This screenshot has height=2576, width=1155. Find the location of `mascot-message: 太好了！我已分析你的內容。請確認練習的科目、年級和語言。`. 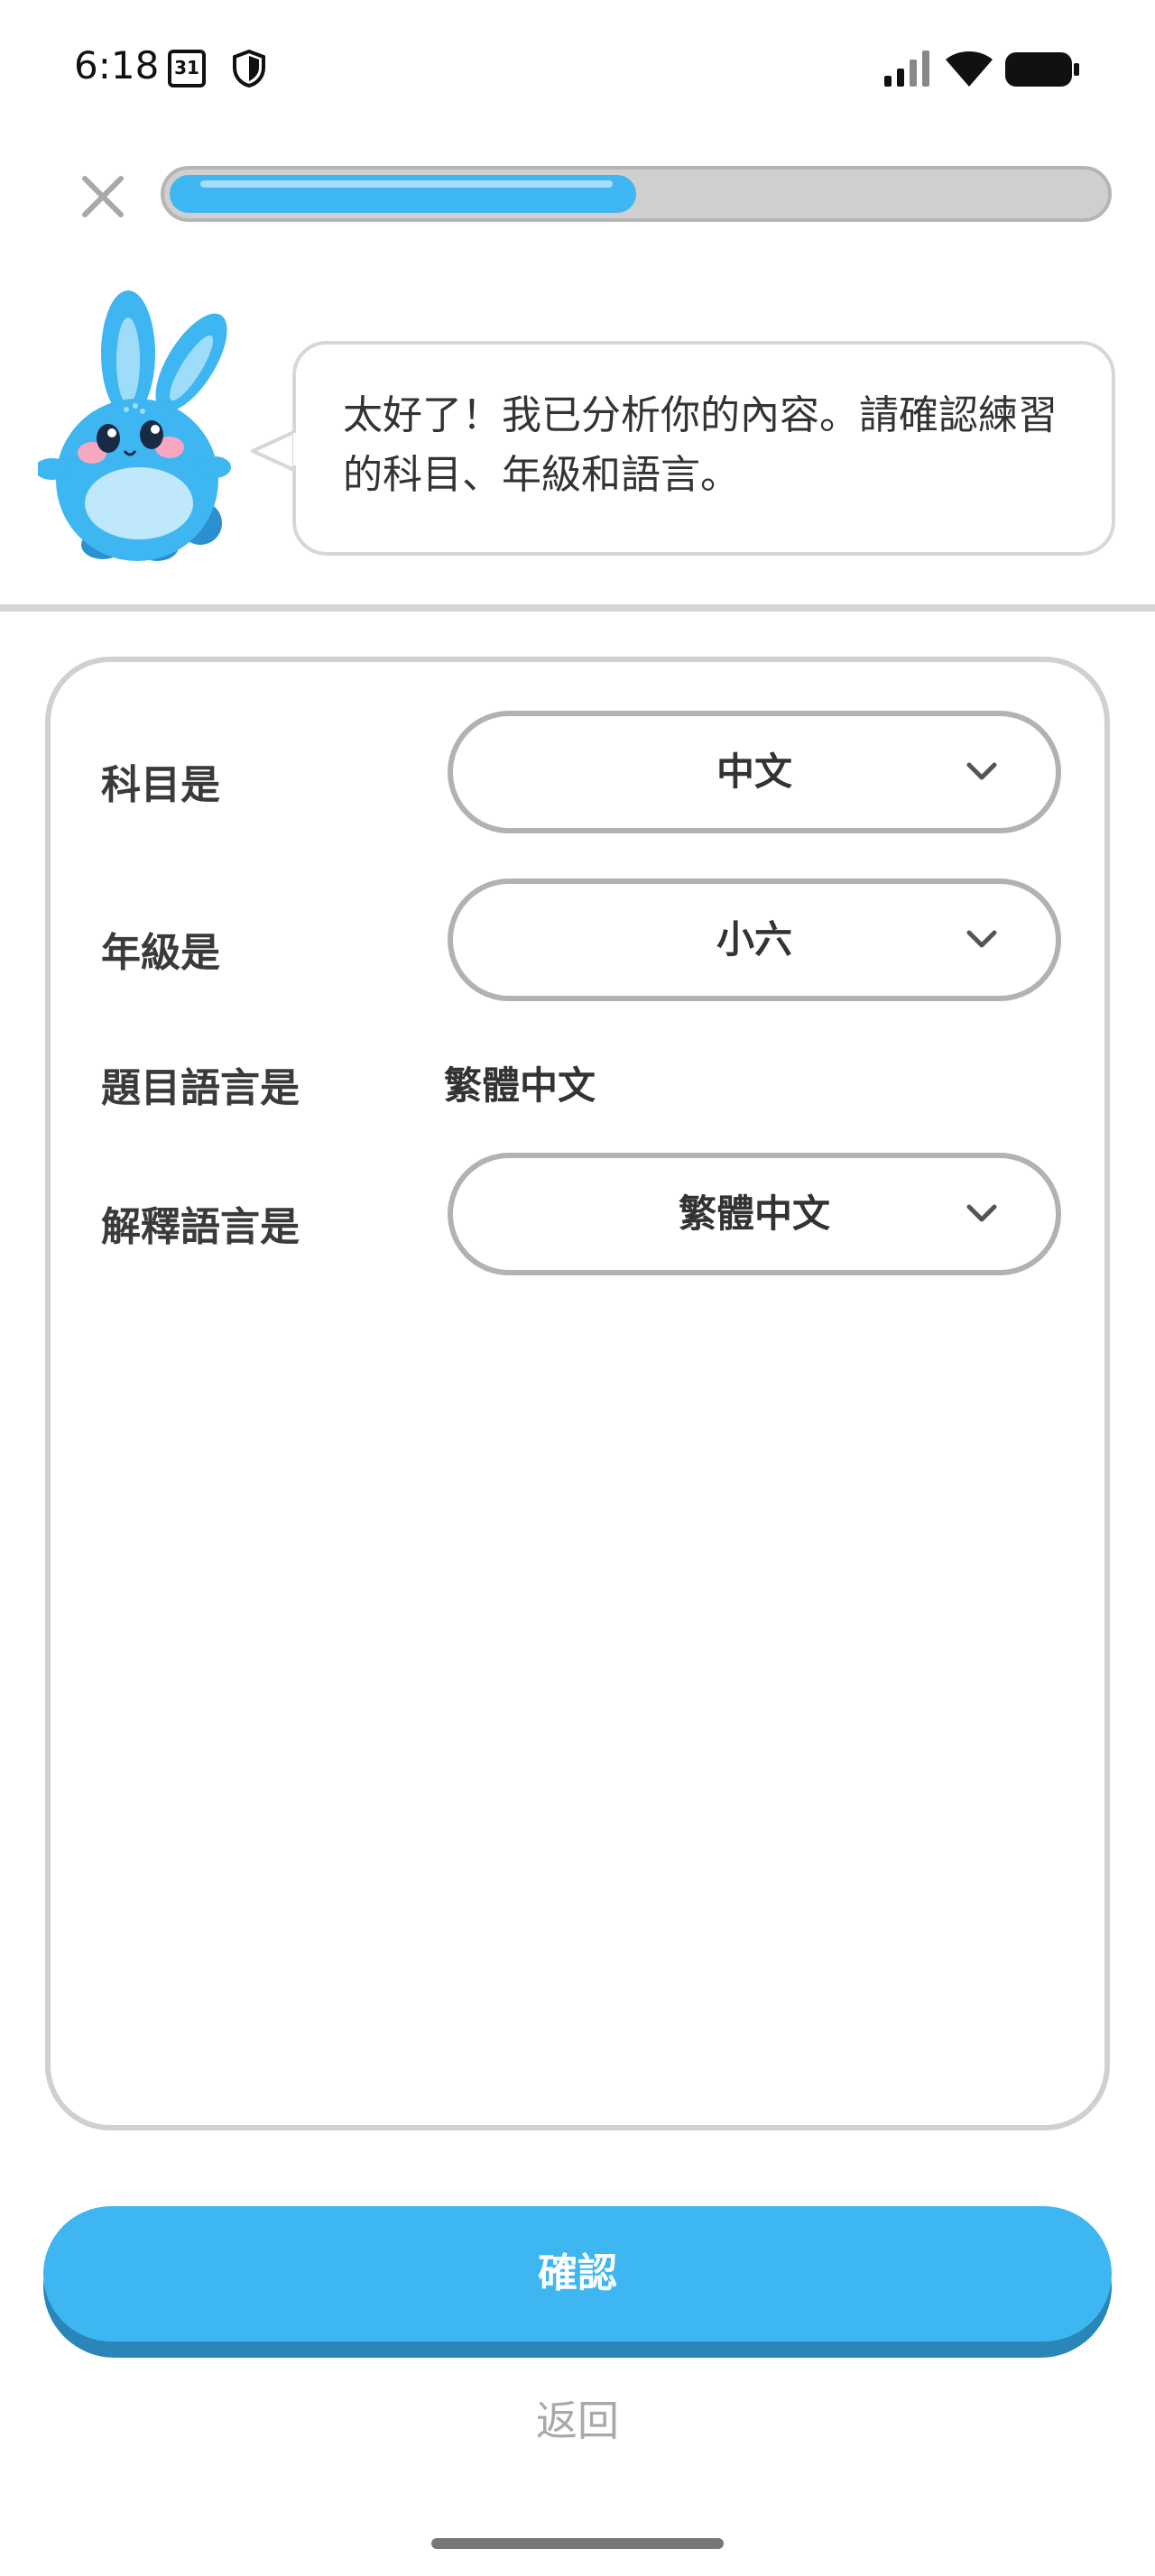

mascot-message: 太好了！我已分析你的內容。請確認練習的科目、年級和語言。 is located at coordinates (700, 445).